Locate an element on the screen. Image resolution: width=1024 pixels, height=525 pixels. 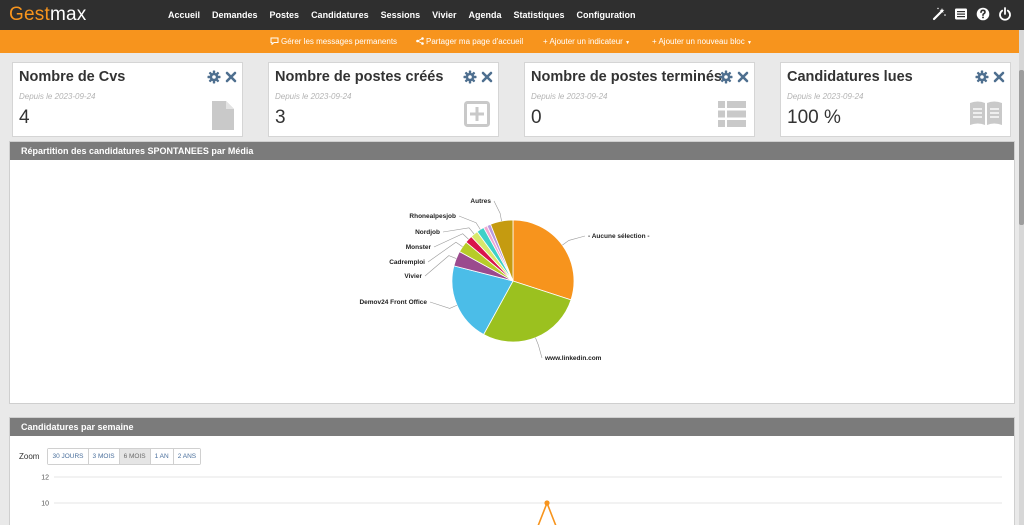
table-list-icon is located at coordinates (732, 114).